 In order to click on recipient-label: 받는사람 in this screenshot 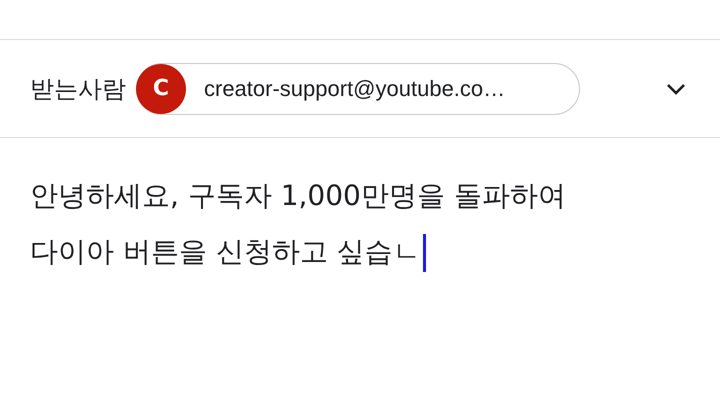, I will do `click(78, 89)`.